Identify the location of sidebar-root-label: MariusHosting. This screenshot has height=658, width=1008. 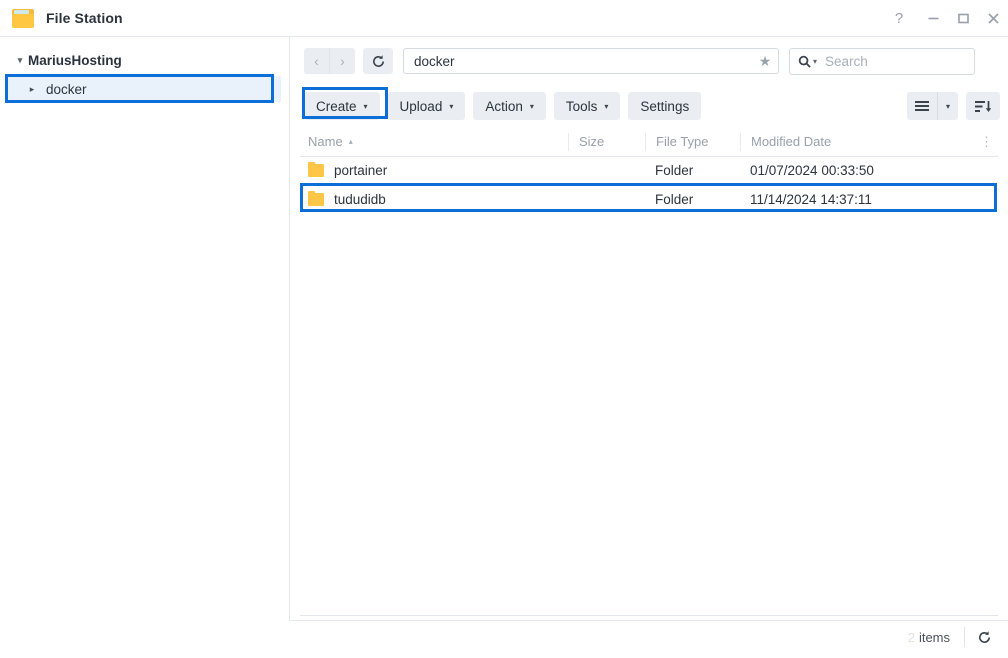
(75, 60).